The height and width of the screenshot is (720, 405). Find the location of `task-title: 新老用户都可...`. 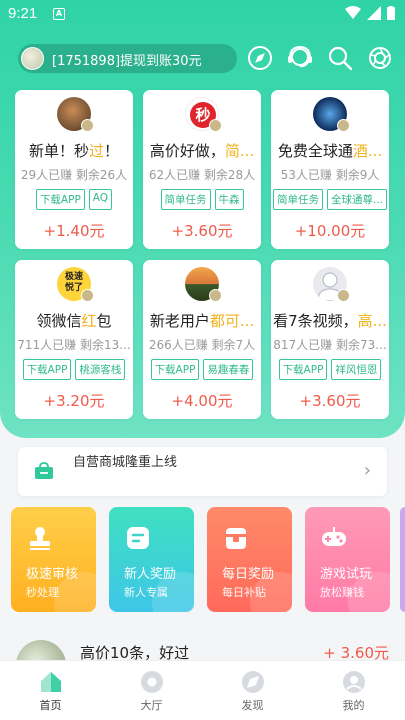

task-title: 新老用户都可... is located at coordinates (202, 321).